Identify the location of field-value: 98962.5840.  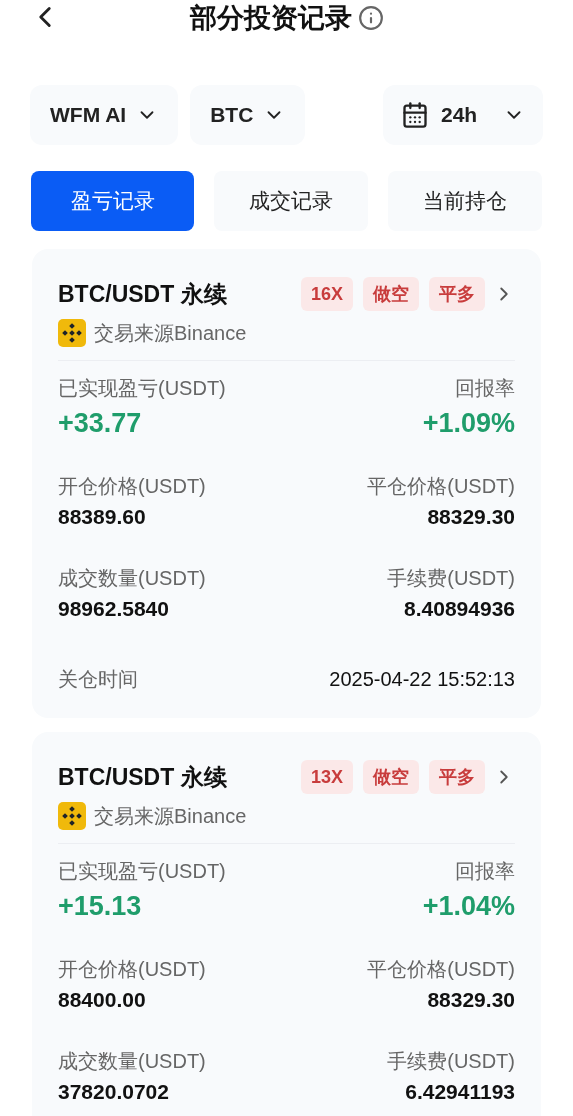
(114, 608).